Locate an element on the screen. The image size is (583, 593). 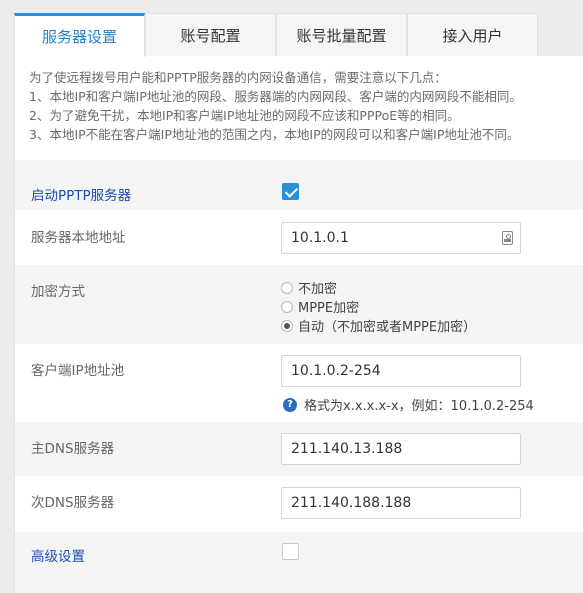
secondary-dns-row: 次DNS服务器 211.140.188.188 is located at coordinates (299, 504).